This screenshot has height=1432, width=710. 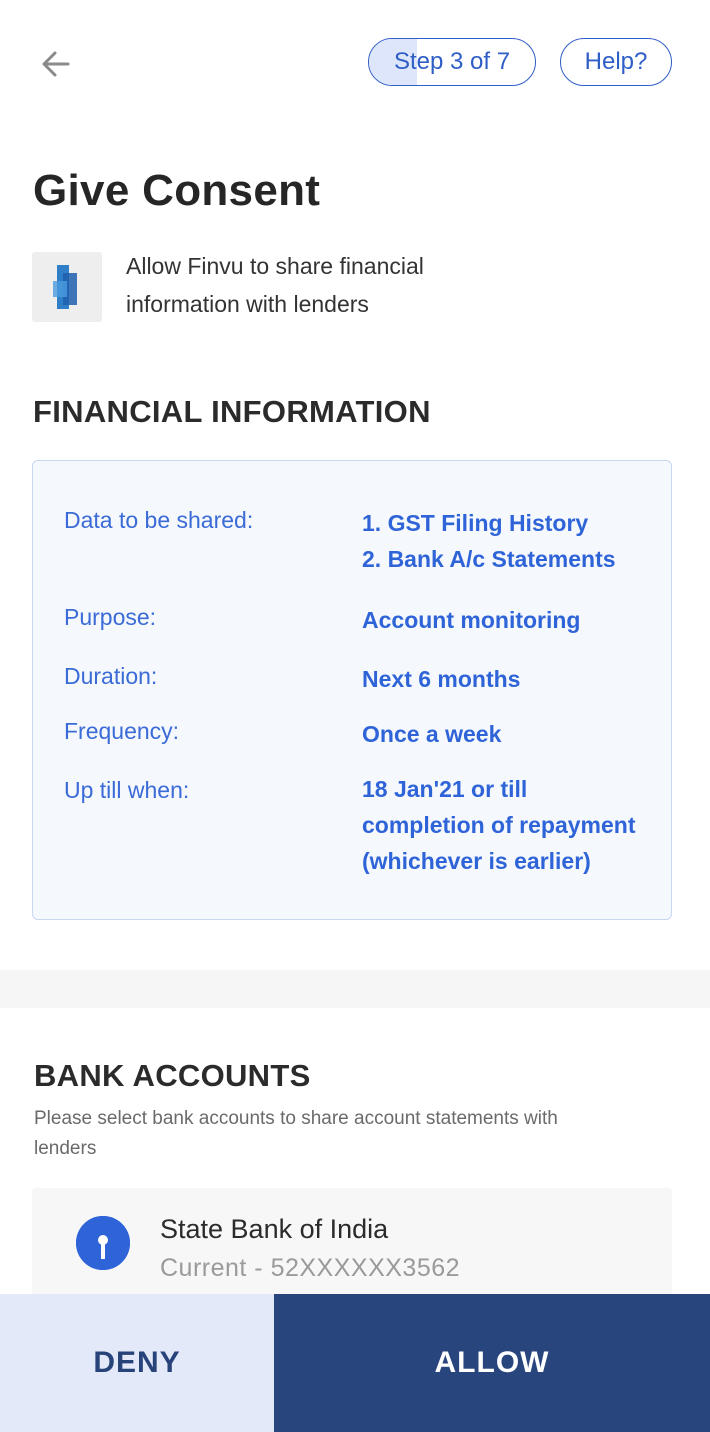 I want to click on back-button, so click(x=56, y=64).